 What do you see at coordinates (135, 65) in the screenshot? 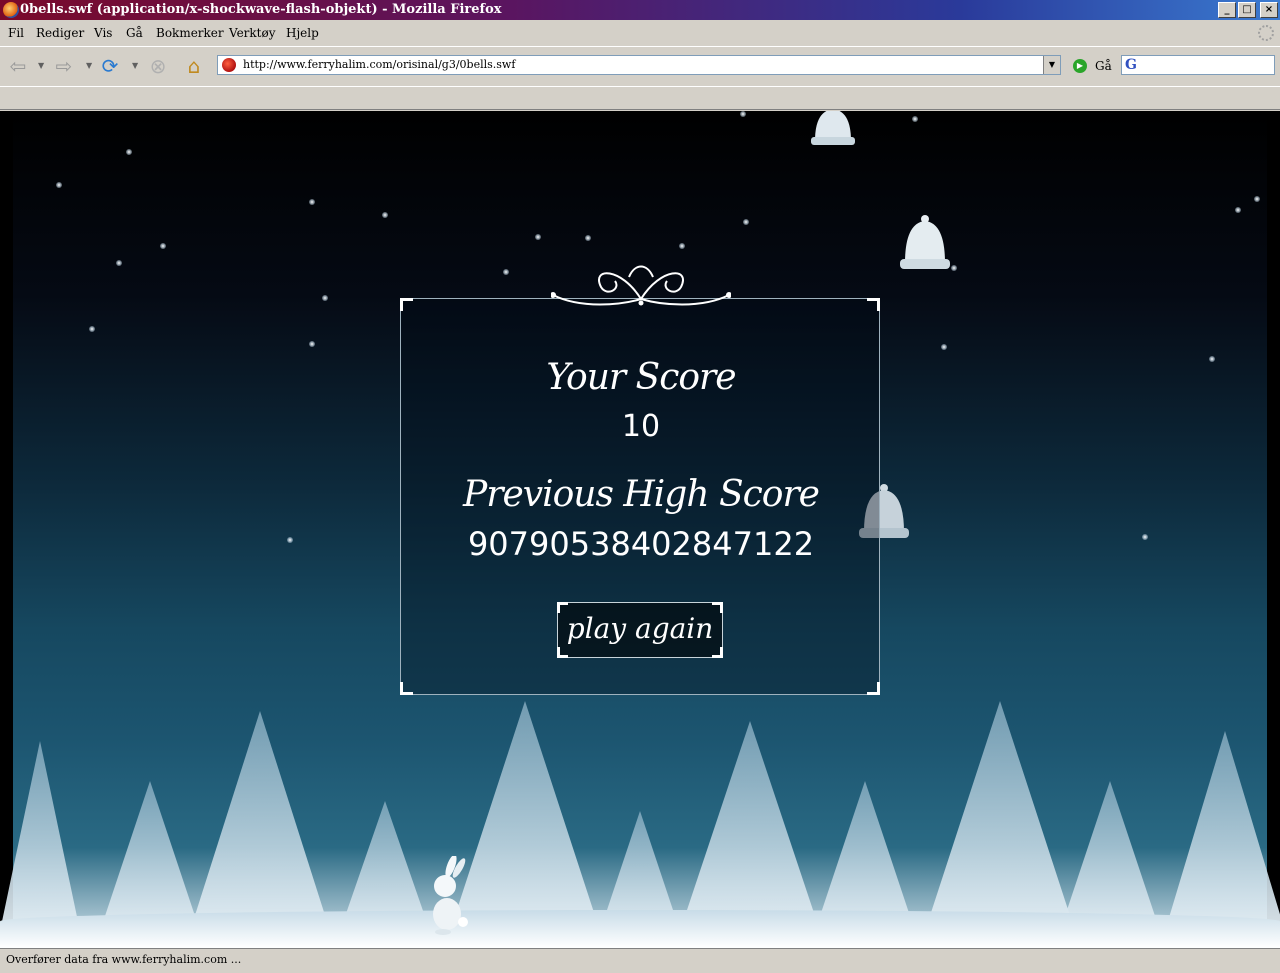
I see `reload-dropdown-icon: ▼` at bounding box center [135, 65].